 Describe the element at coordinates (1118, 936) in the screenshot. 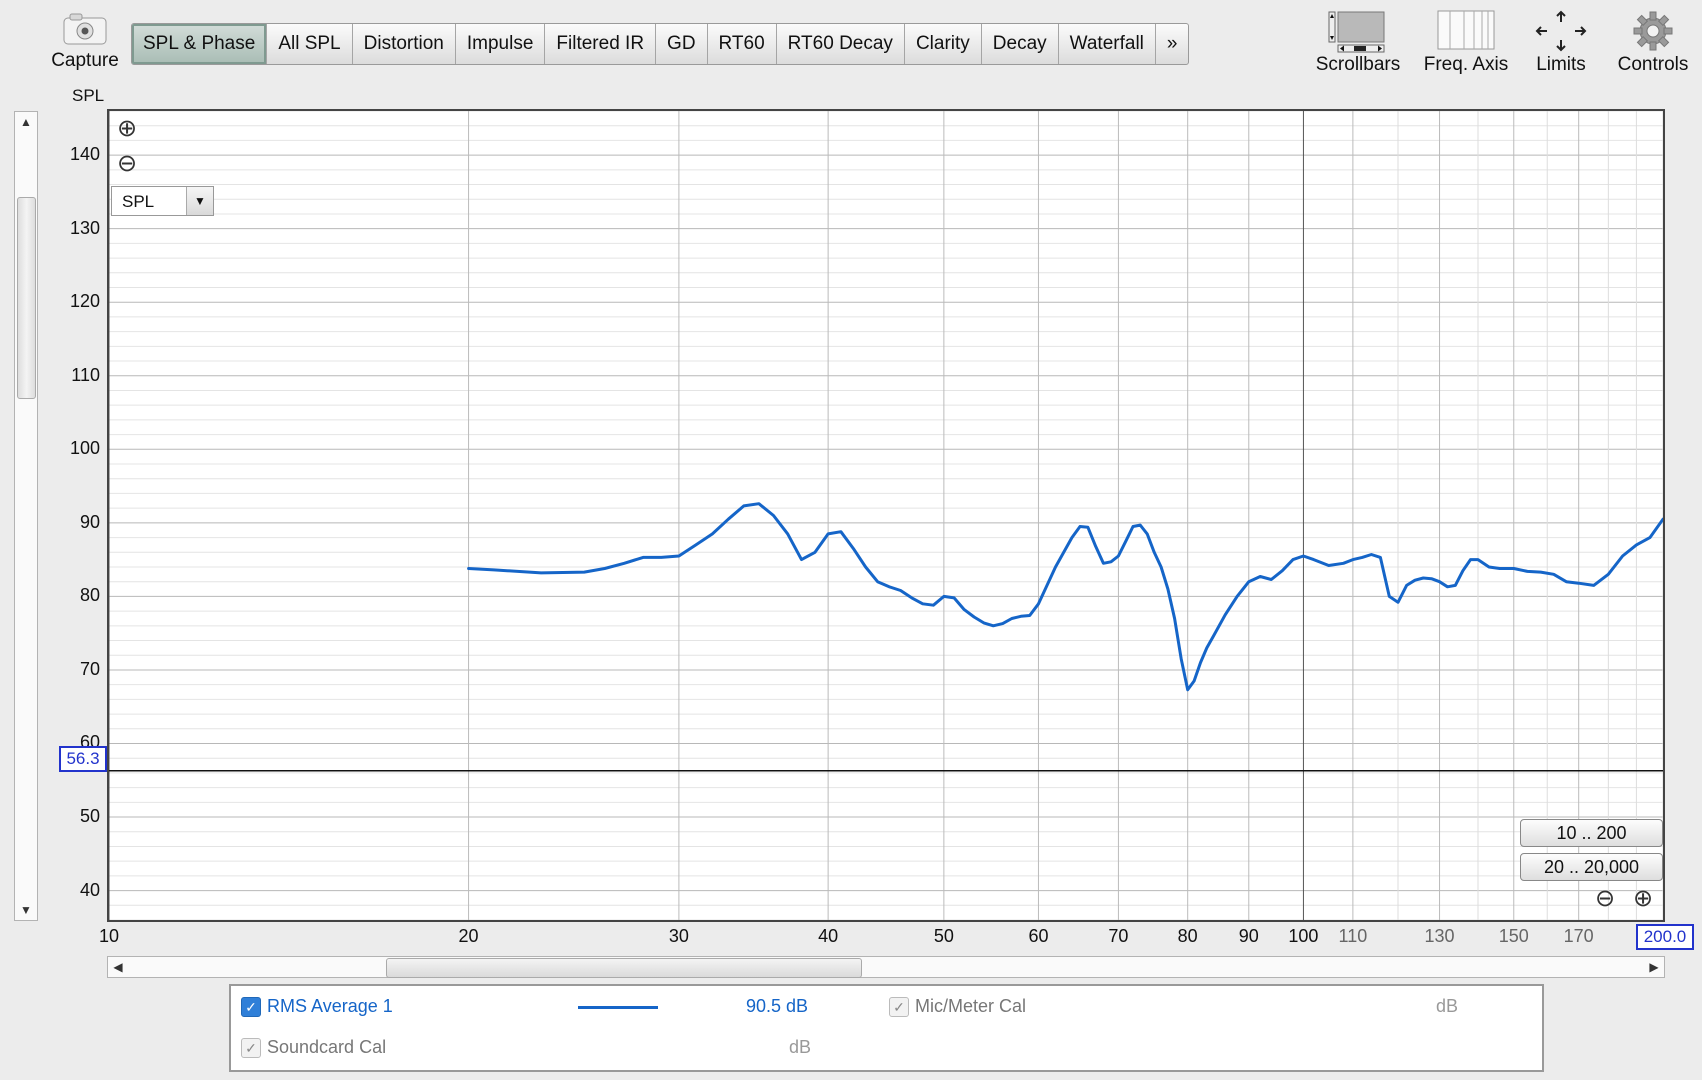

I see `x-tick-label: 70` at that location.